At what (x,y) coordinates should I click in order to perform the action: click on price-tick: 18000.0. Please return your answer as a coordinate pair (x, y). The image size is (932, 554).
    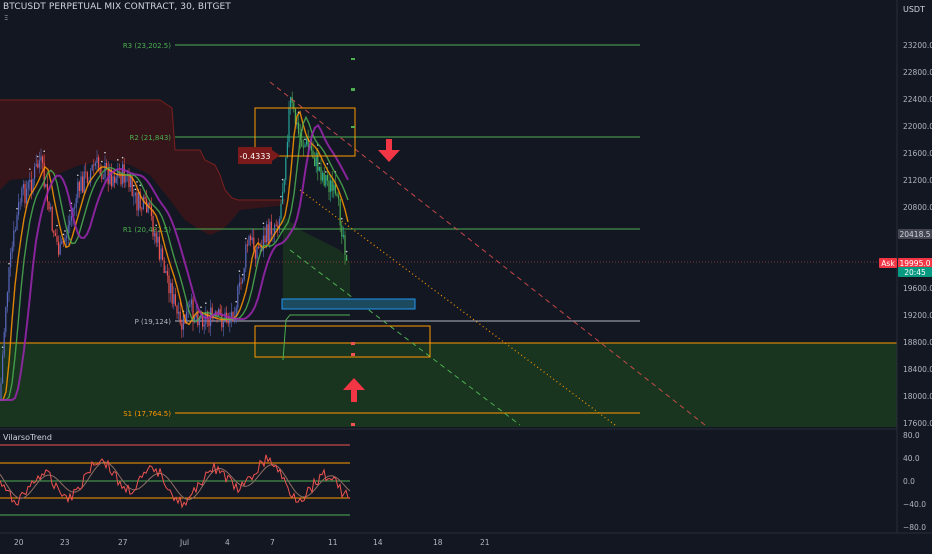
    Looking at the image, I should click on (917, 396).